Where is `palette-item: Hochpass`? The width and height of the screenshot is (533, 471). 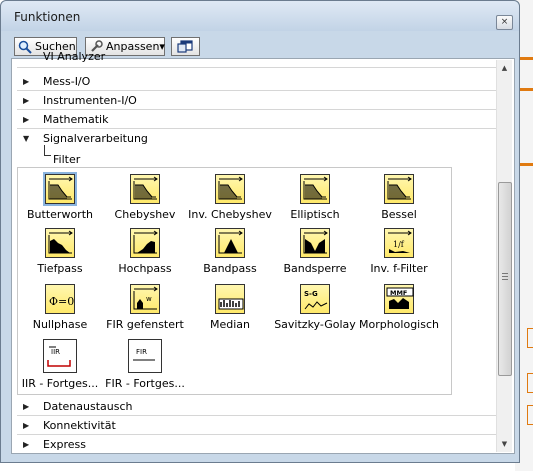
palette-item: Hochpass is located at coordinates (145, 251).